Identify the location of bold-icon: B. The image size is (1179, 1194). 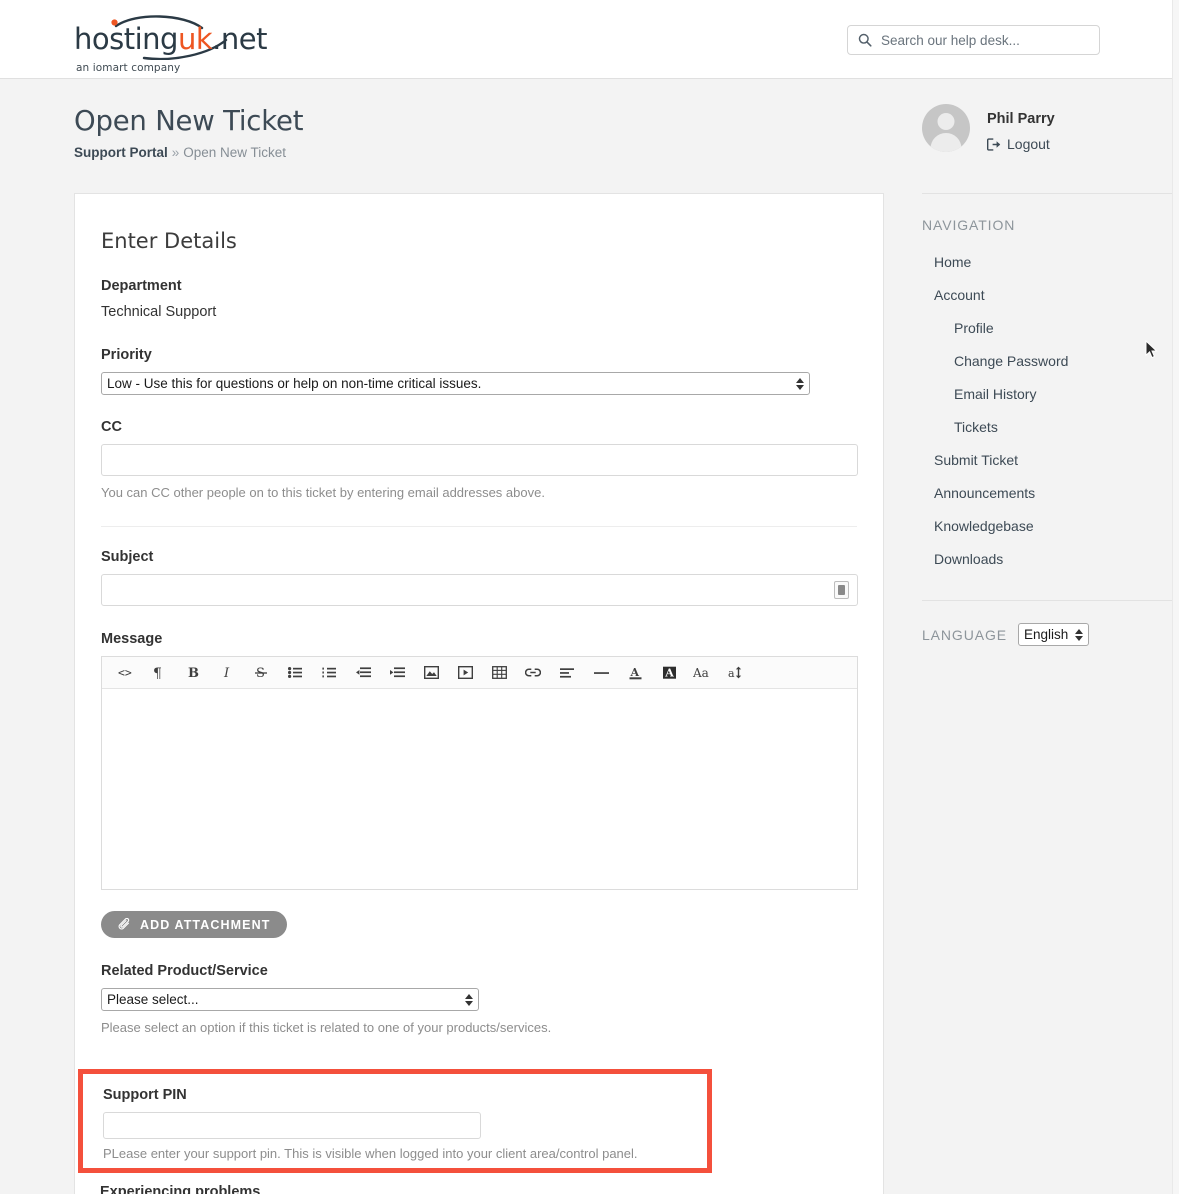
(193, 673).